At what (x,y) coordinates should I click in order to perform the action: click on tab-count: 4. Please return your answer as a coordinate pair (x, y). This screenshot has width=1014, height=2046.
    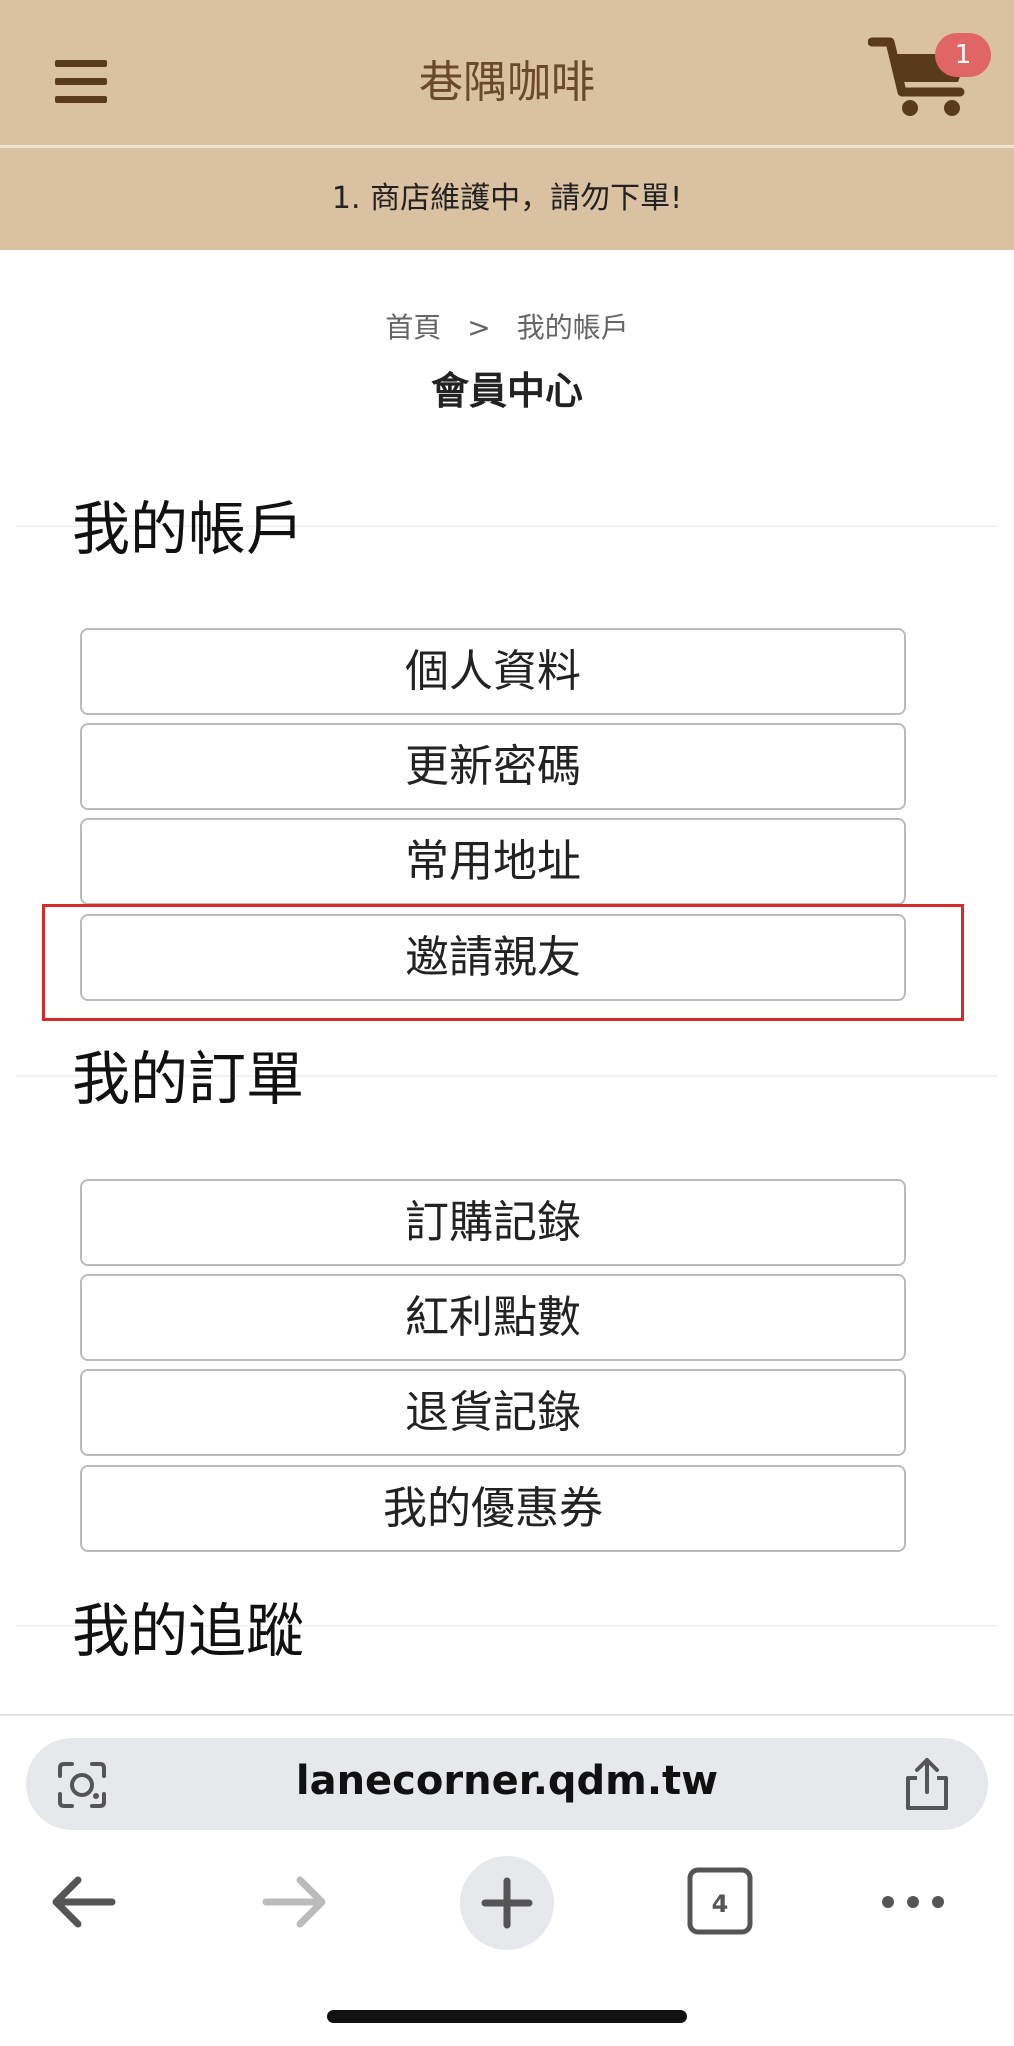
    Looking at the image, I should click on (720, 1904).